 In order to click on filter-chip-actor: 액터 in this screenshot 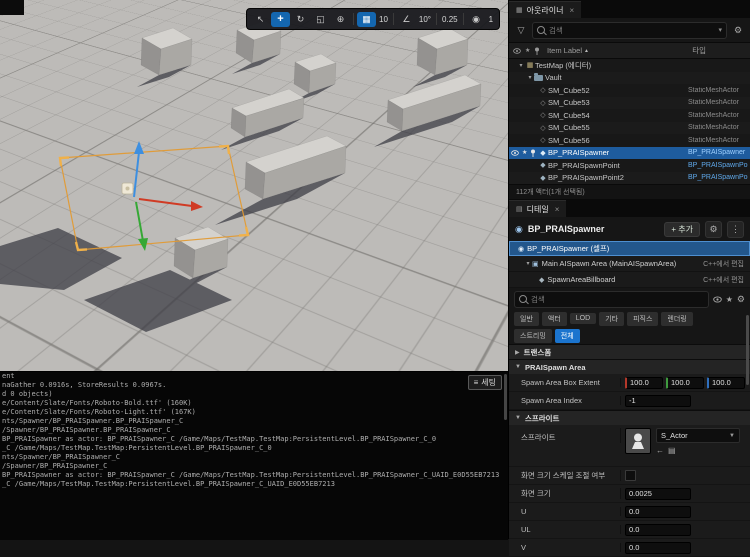, I will do `click(554, 318)`.